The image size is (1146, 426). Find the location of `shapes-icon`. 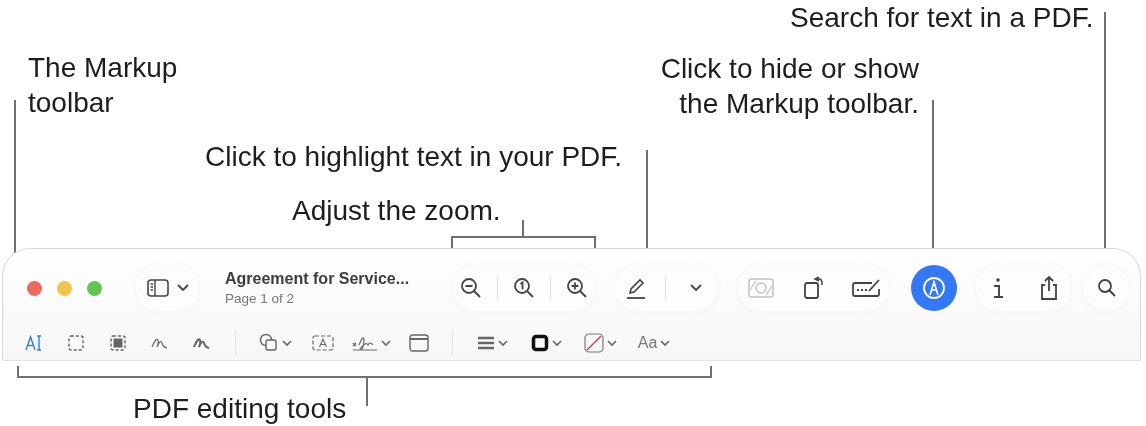

shapes-icon is located at coordinates (268, 343).